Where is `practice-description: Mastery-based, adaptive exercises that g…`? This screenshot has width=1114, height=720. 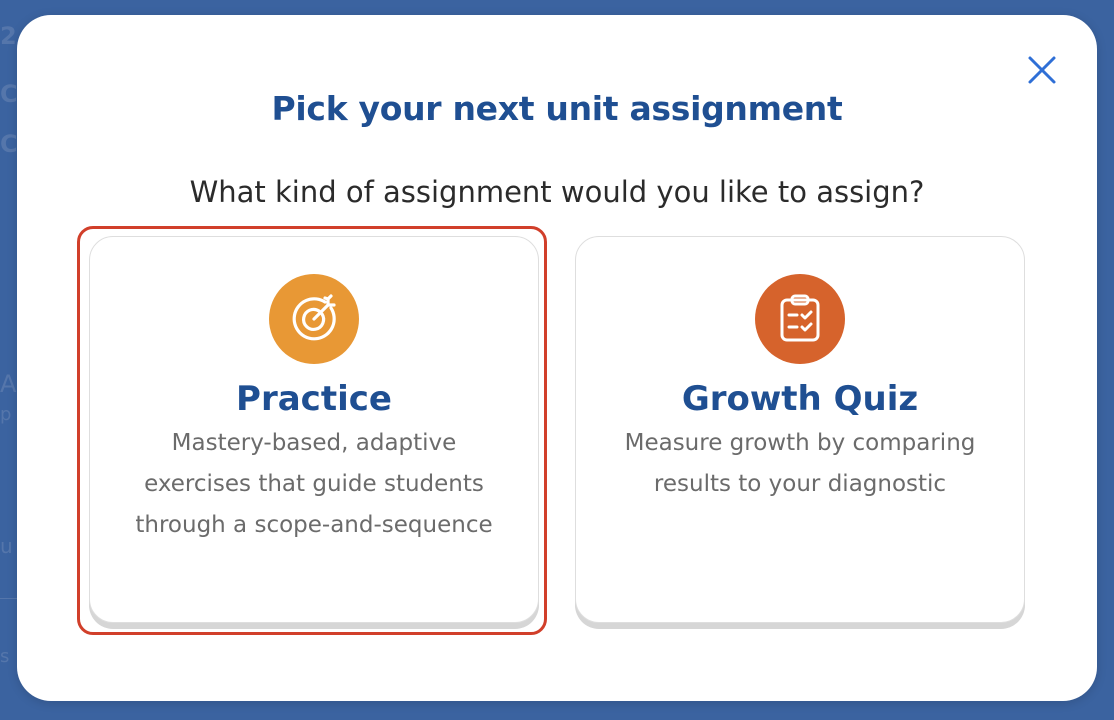
practice-description: Mastery-based, adaptive exercises that g… is located at coordinates (314, 484).